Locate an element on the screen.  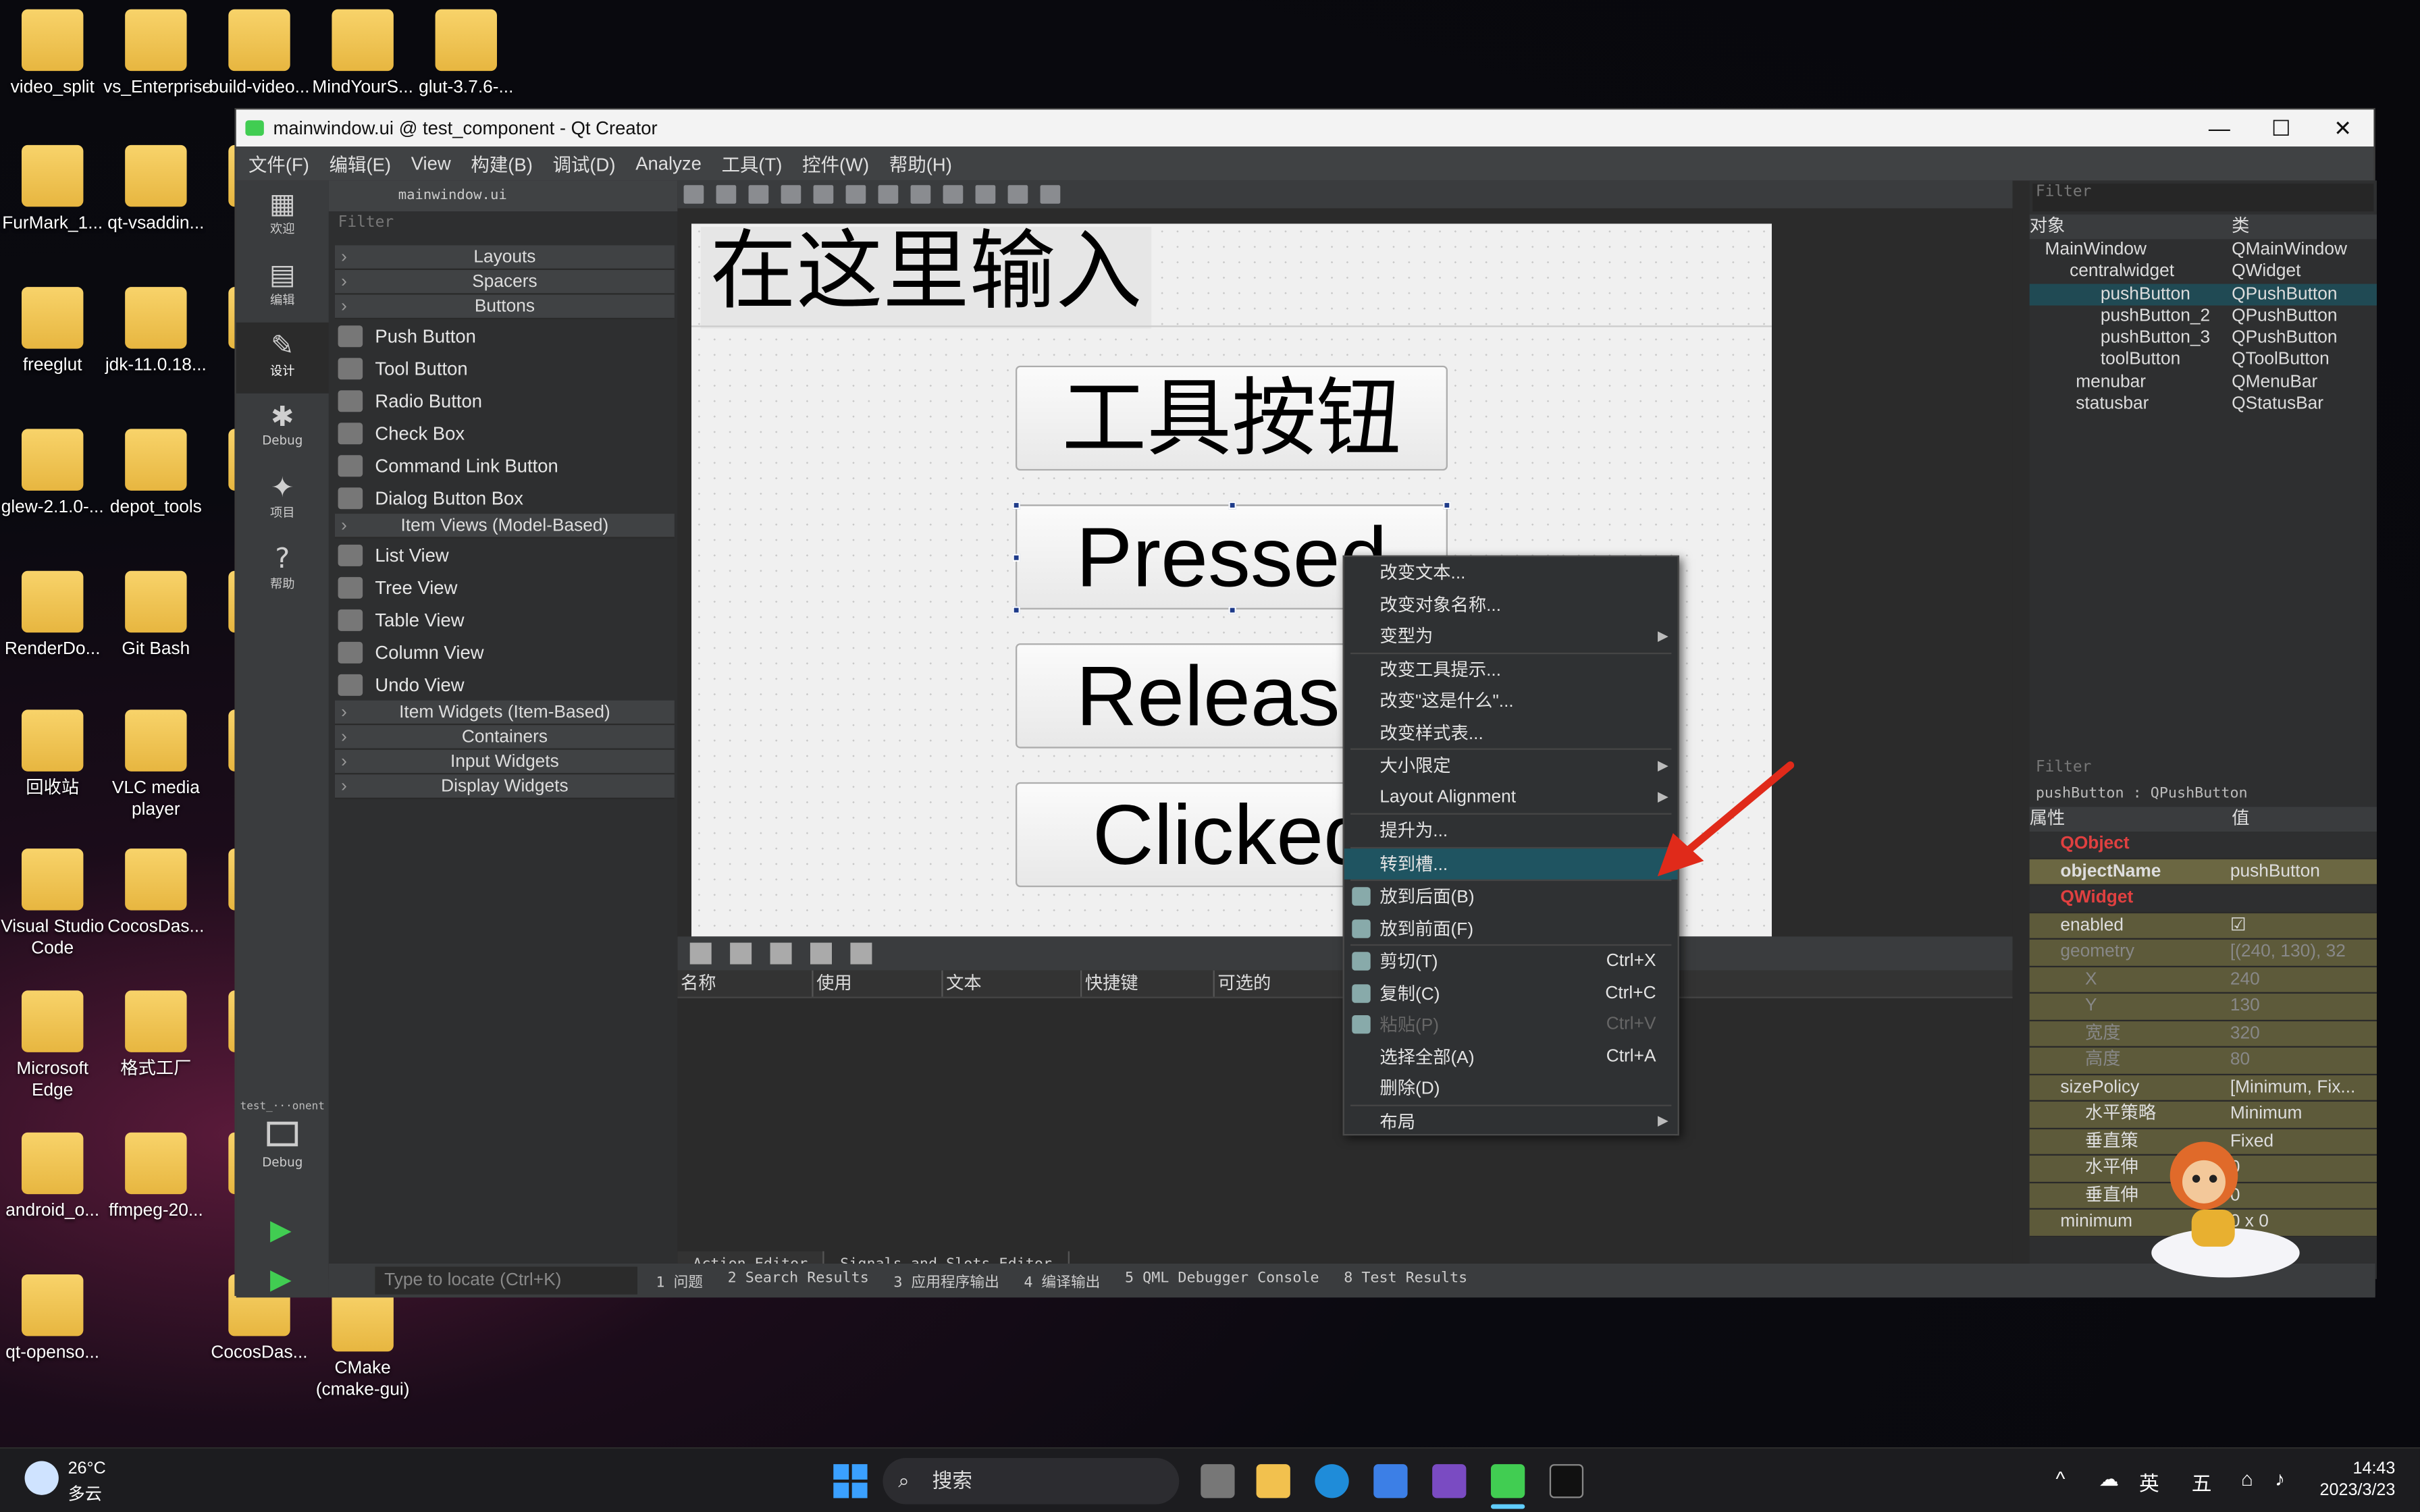
output-tab: 8 Test Results is located at coordinates (1405, 1280).